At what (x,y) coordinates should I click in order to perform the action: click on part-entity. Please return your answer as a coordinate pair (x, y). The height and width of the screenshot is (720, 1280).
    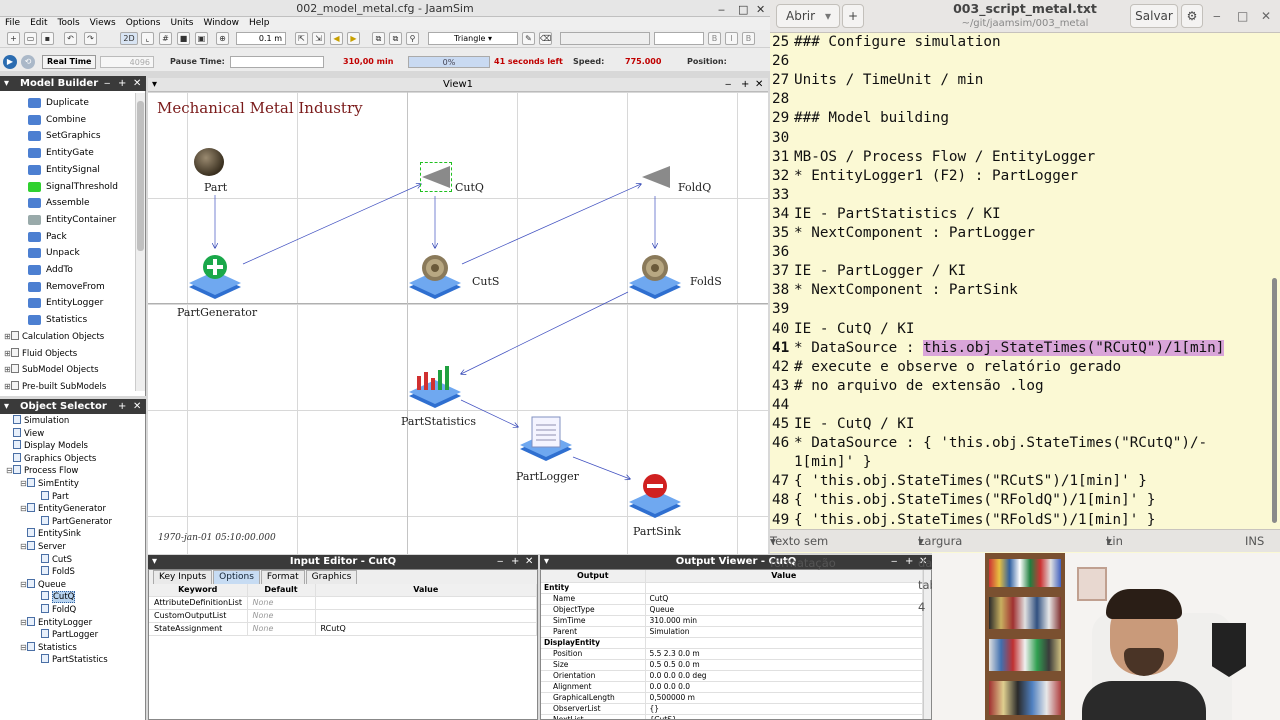
    Looking at the image, I should click on (209, 162).